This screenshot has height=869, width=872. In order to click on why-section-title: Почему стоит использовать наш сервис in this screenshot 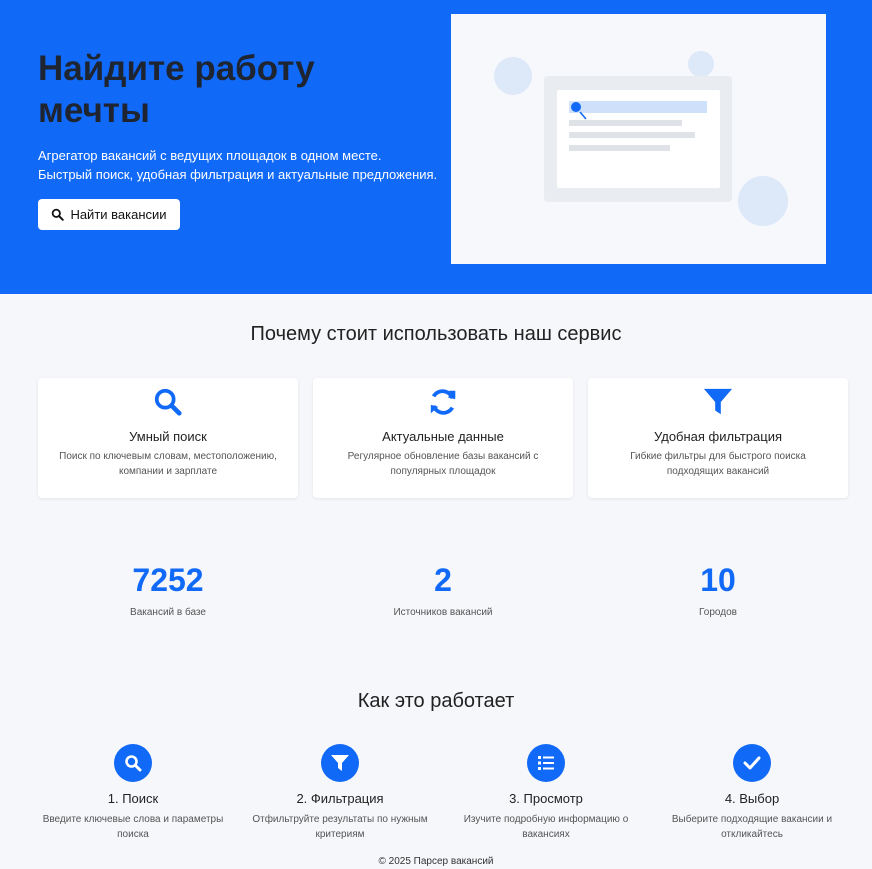, I will do `click(436, 334)`.